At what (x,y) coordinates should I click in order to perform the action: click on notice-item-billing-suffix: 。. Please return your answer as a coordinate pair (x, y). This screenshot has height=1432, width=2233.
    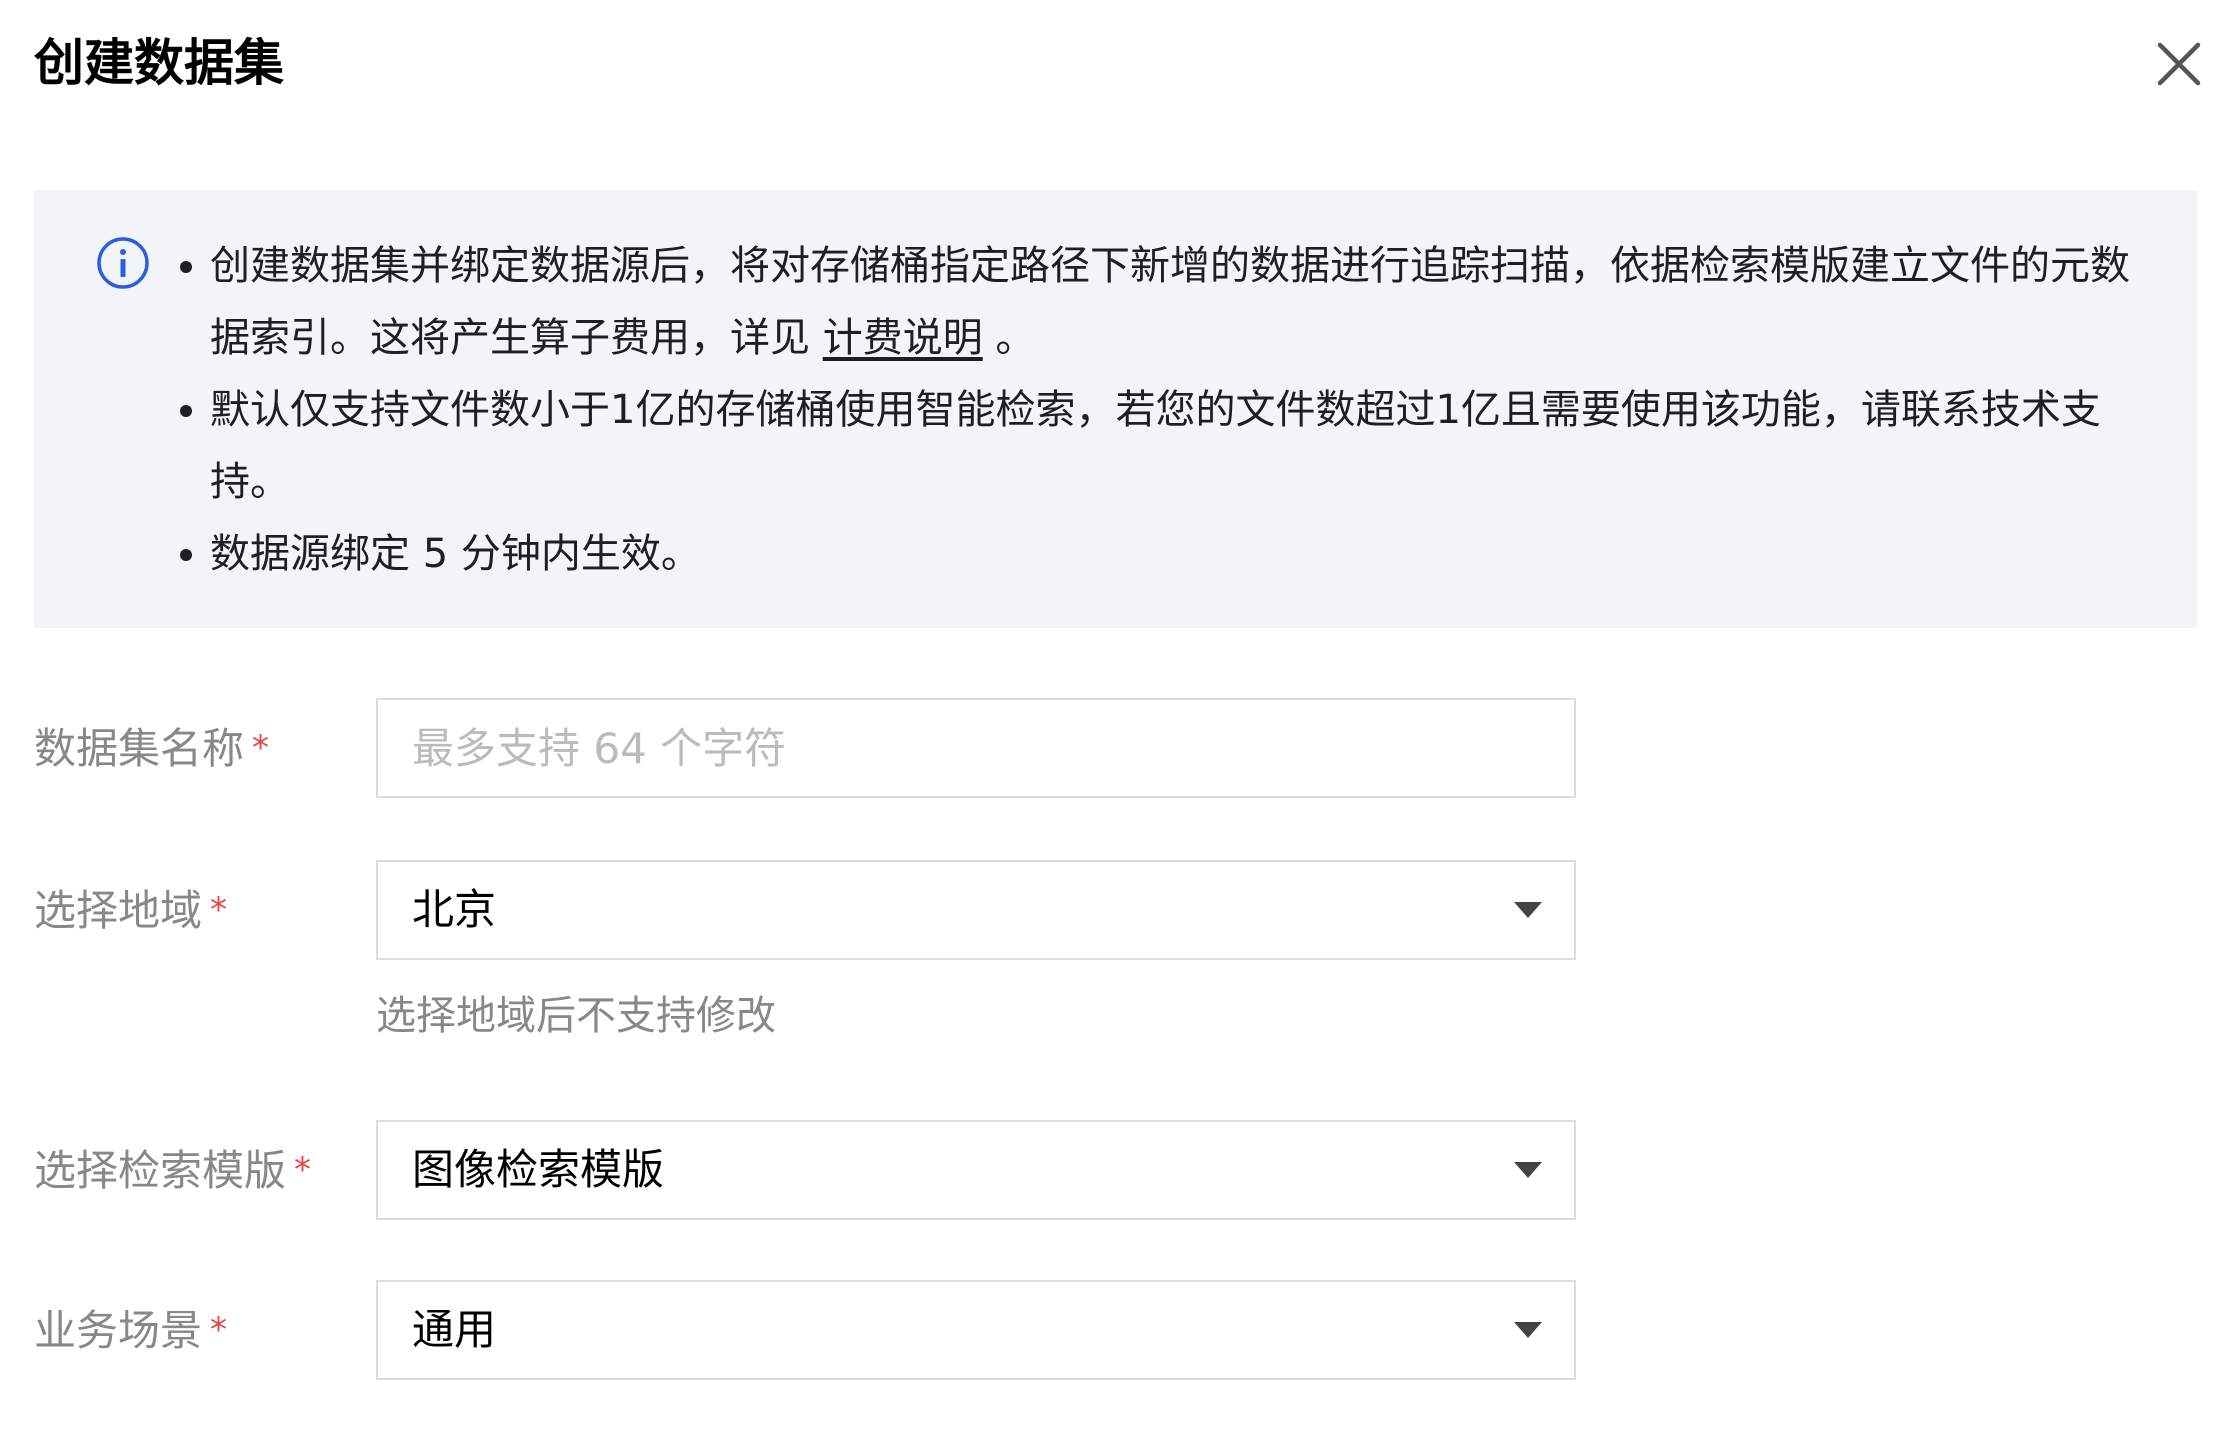
    Looking at the image, I should click on (1009, 338).